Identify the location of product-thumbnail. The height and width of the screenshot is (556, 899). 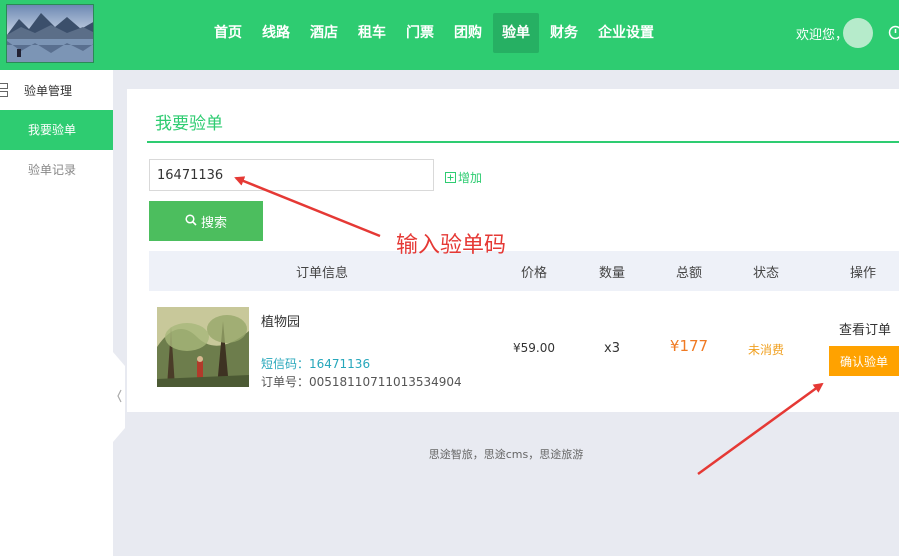
(203, 347).